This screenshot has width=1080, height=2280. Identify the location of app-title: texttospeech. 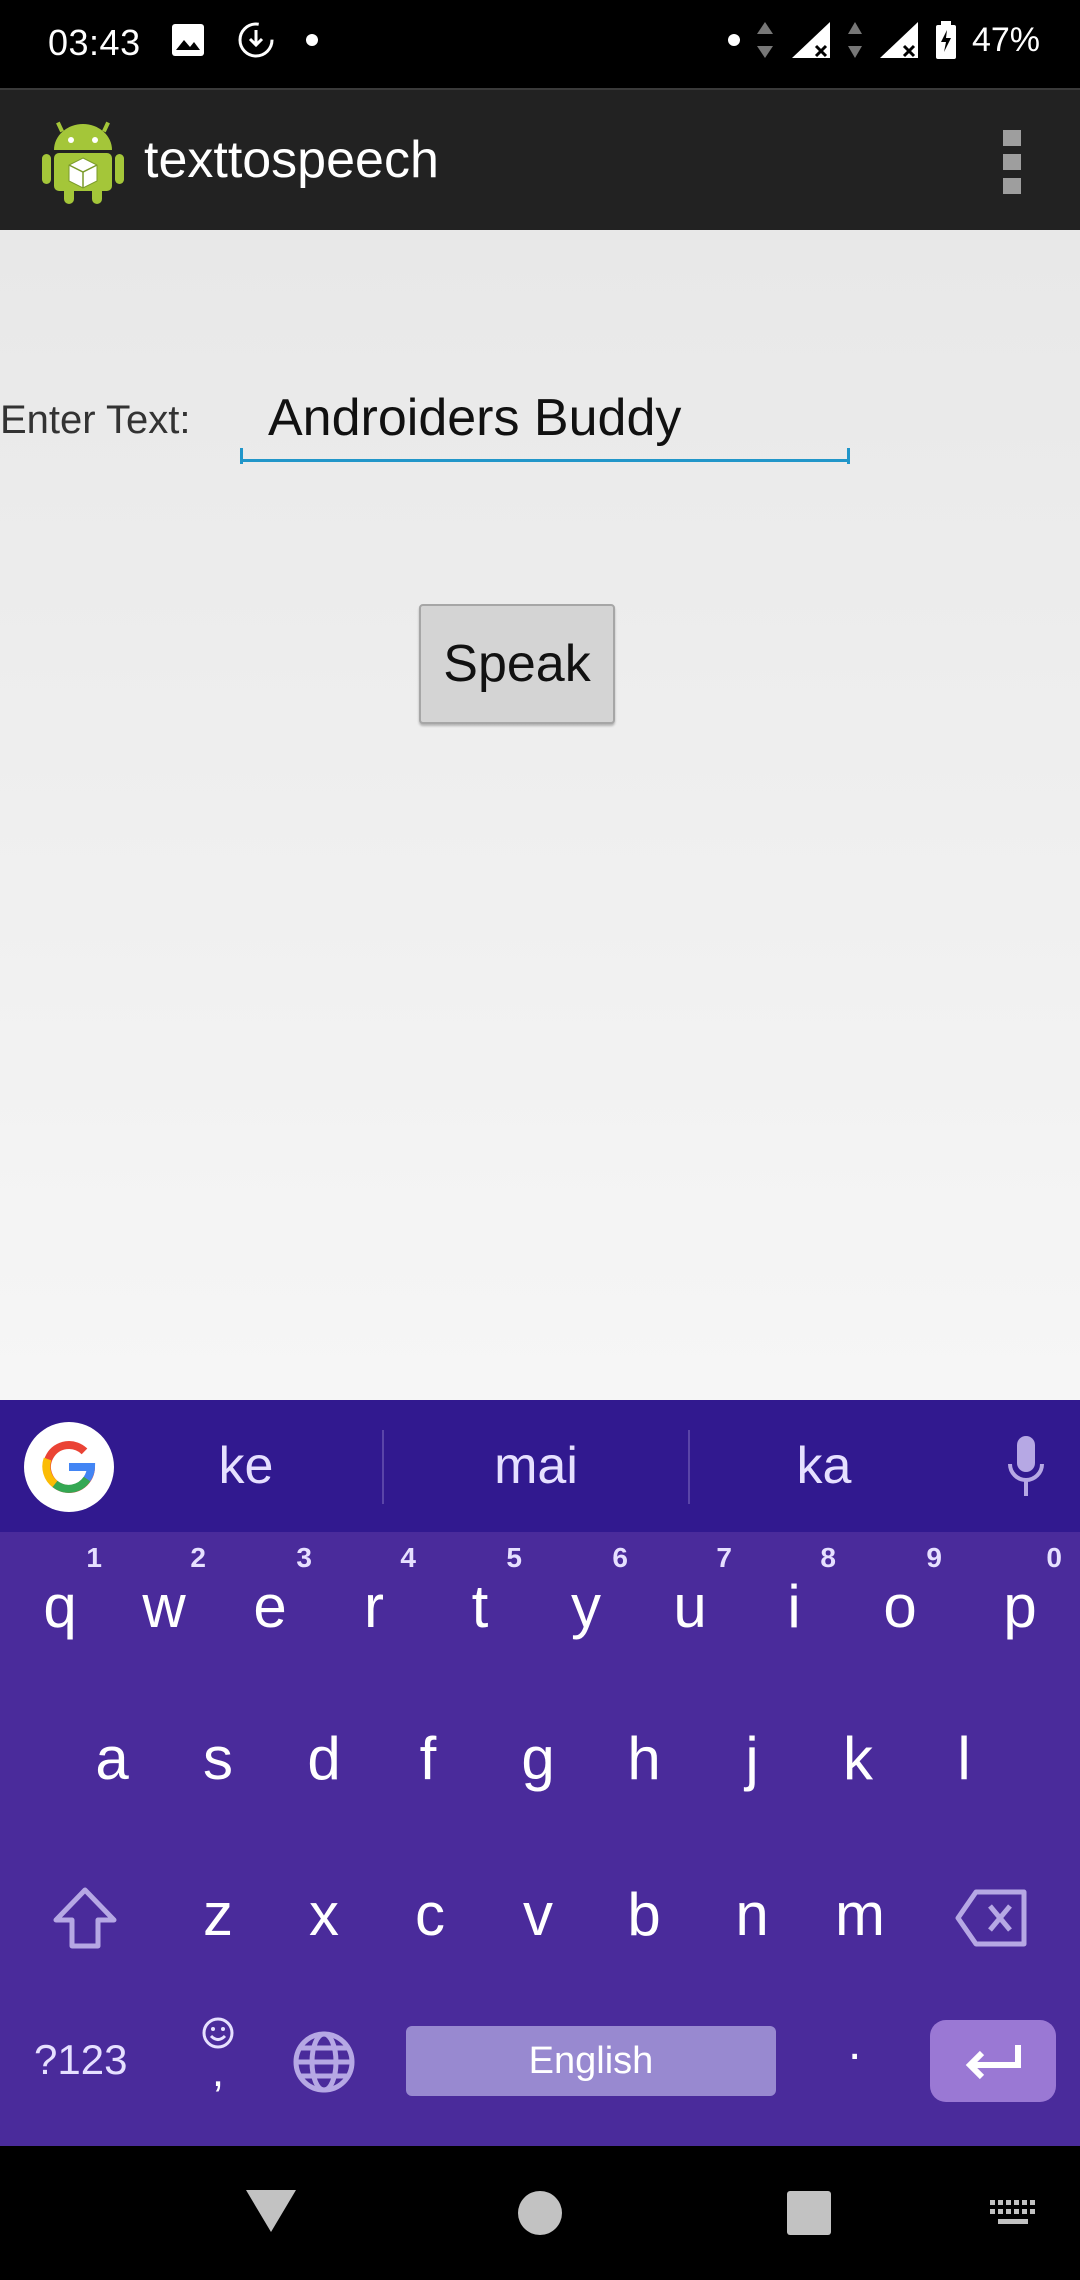
(291, 160).